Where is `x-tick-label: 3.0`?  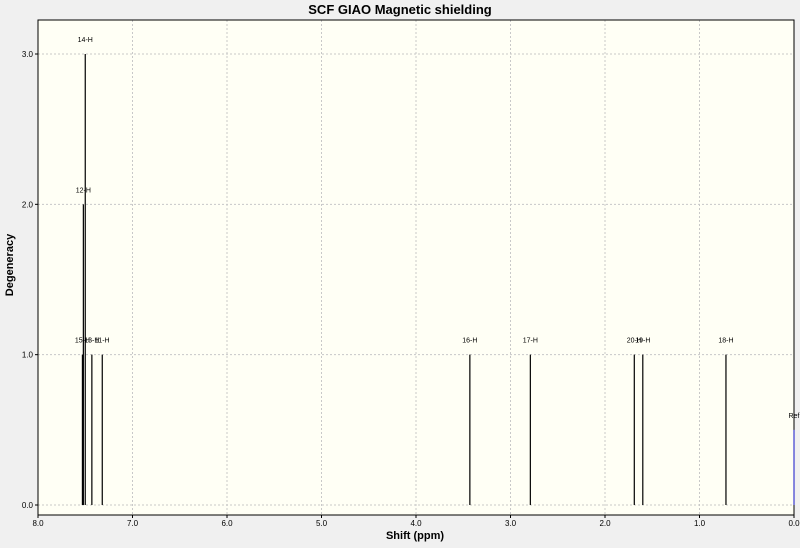
x-tick-label: 3.0 is located at coordinates (511, 523).